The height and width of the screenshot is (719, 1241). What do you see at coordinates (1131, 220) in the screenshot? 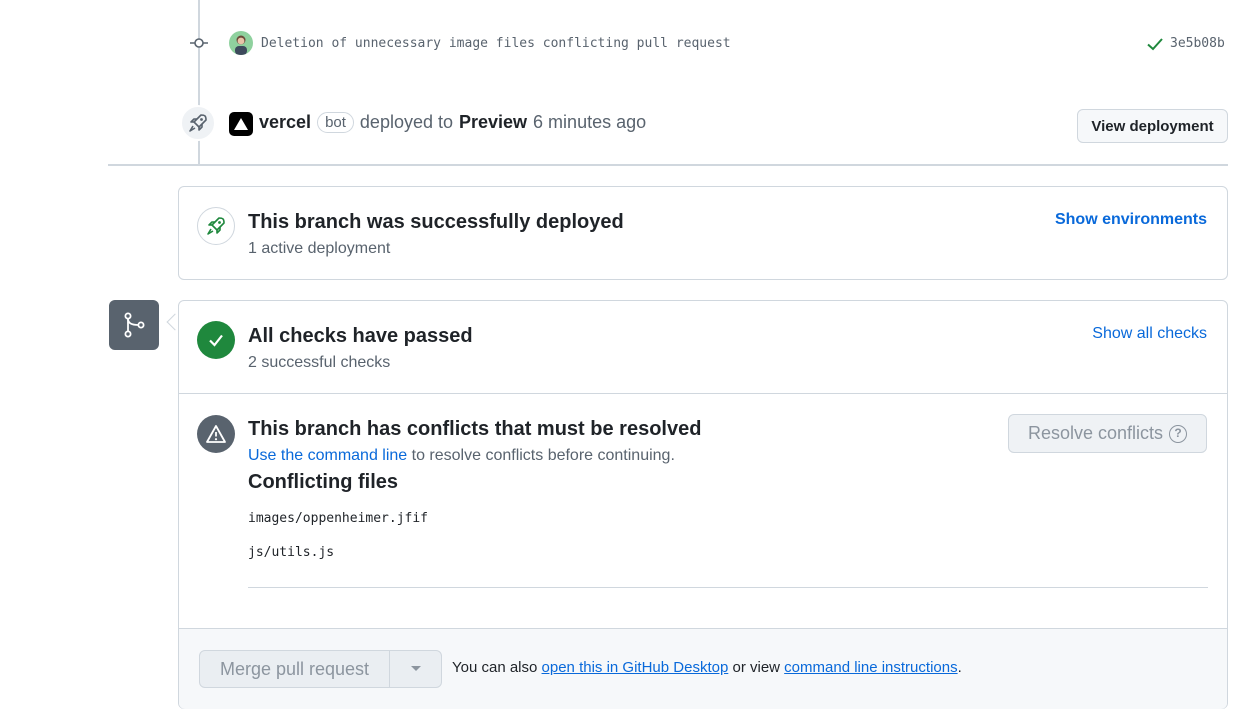
I see `show-environments-link: Show environments` at bounding box center [1131, 220].